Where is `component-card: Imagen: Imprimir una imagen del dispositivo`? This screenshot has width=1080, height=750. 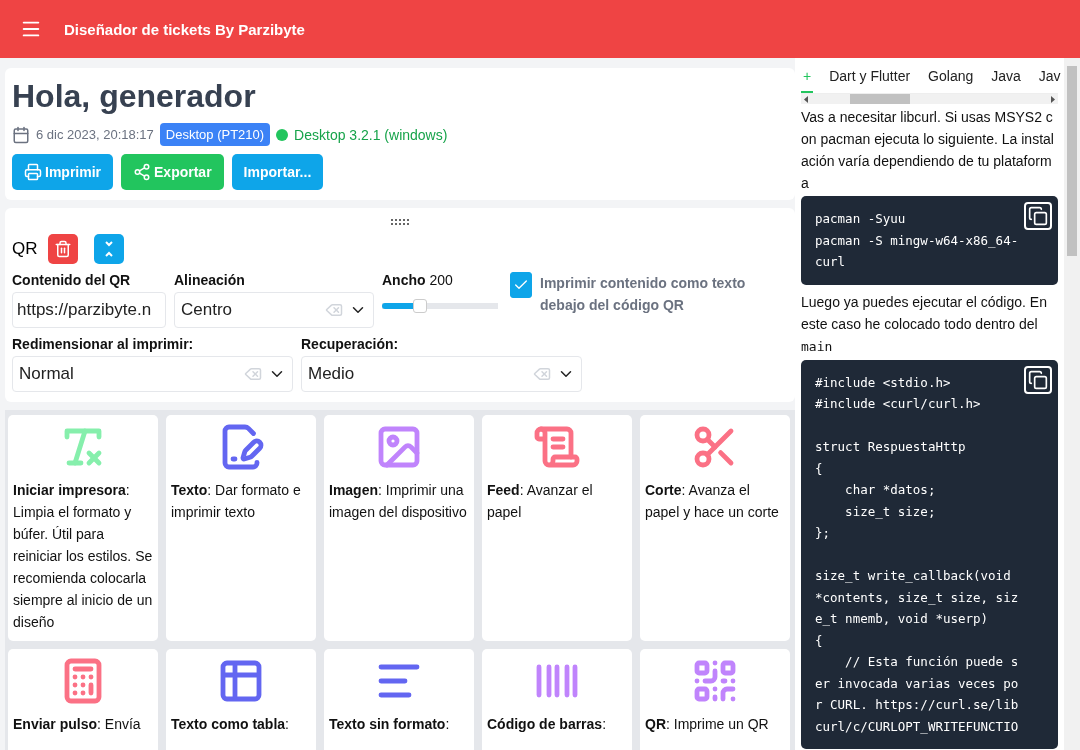
component-card: Imagen: Imprimir una imagen del dispositivo is located at coordinates (399, 528).